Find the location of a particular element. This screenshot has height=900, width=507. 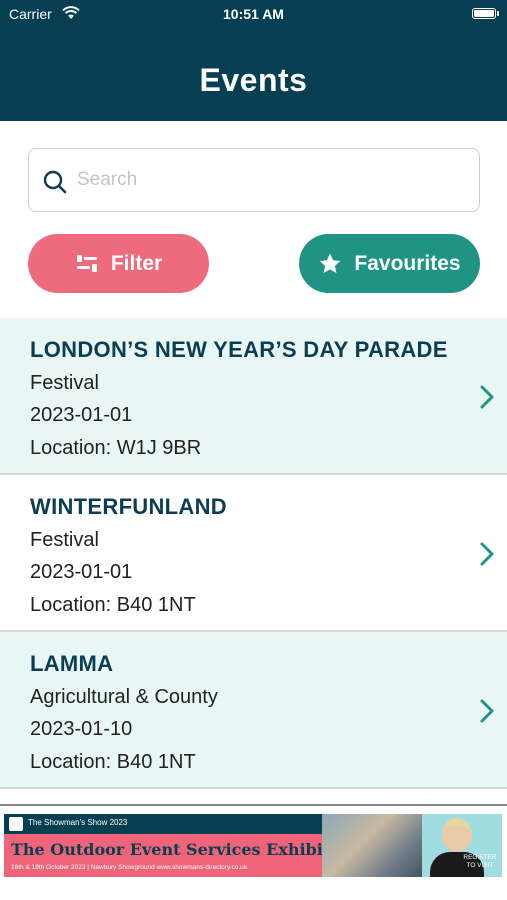

filter-icon is located at coordinates (86, 263).